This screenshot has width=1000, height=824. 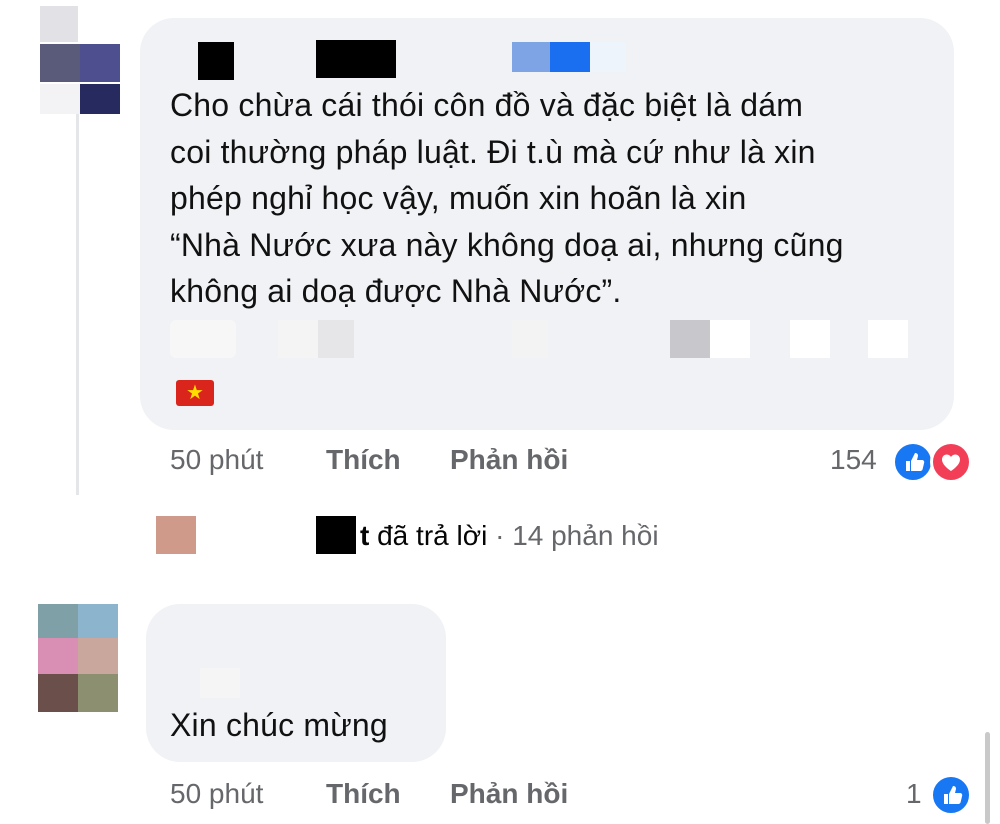 I want to click on reply-name-suffix: t, so click(x=365, y=535).